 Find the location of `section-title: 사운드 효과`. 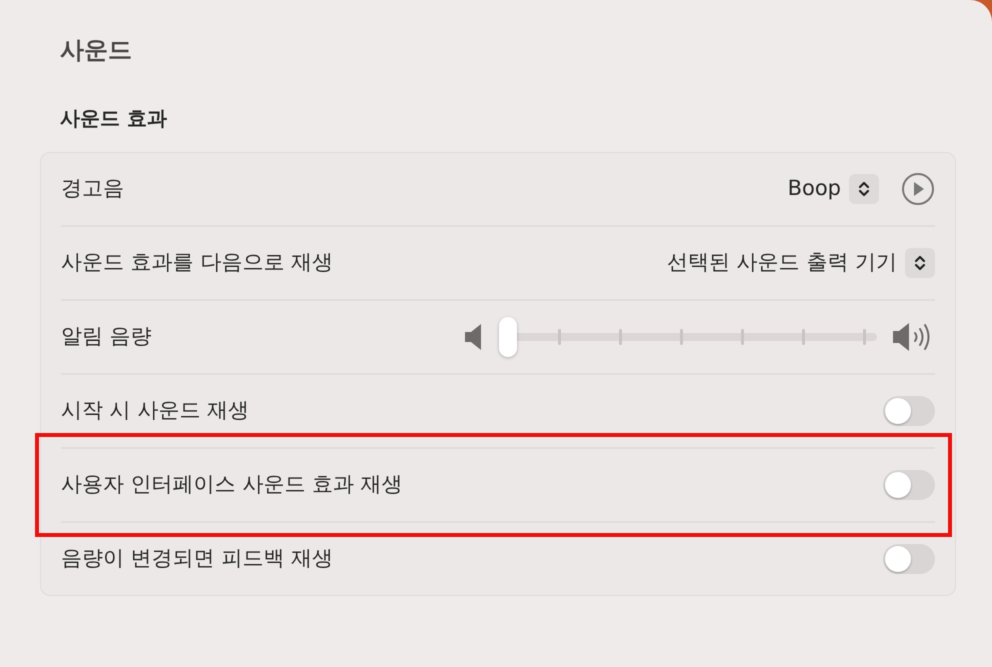

section-title: 사운드 효과 is located at coordinates (114, 118).